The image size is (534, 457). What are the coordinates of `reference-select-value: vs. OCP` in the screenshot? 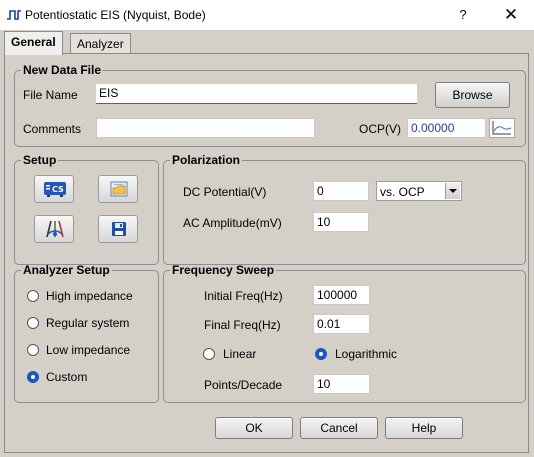 It's located at (402, 192).